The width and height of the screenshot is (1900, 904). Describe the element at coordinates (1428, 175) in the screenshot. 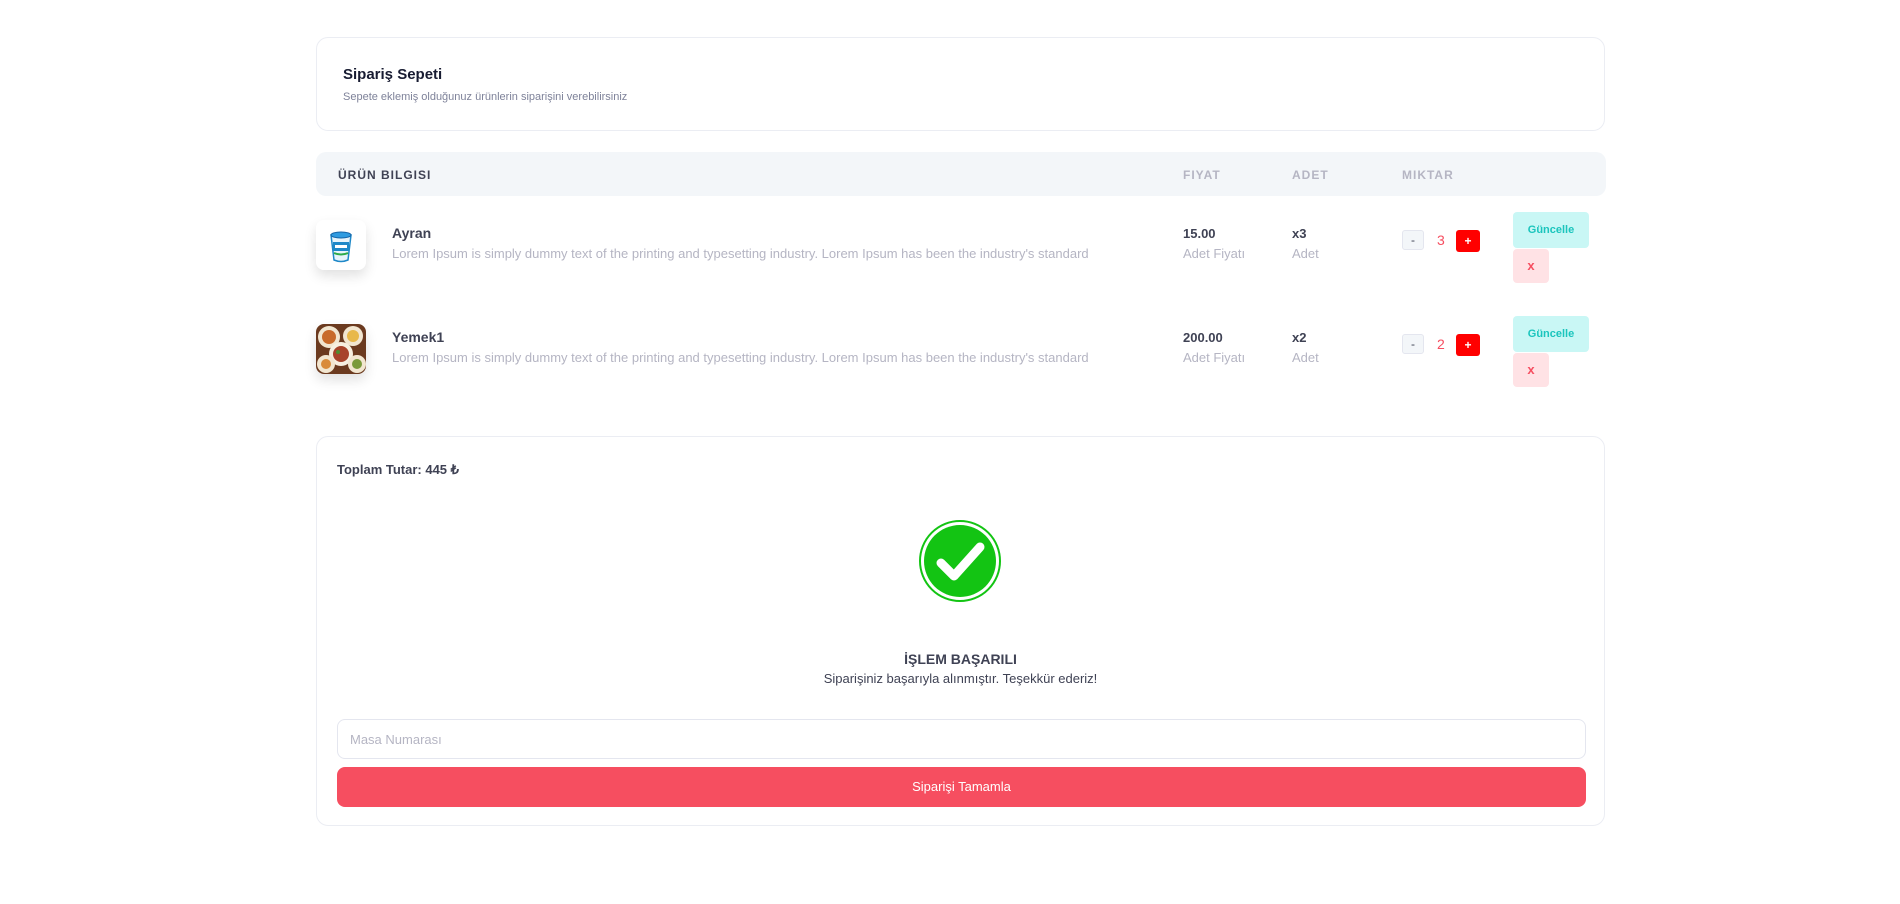

I see `column-header-amount: MIKTAR` at that location.